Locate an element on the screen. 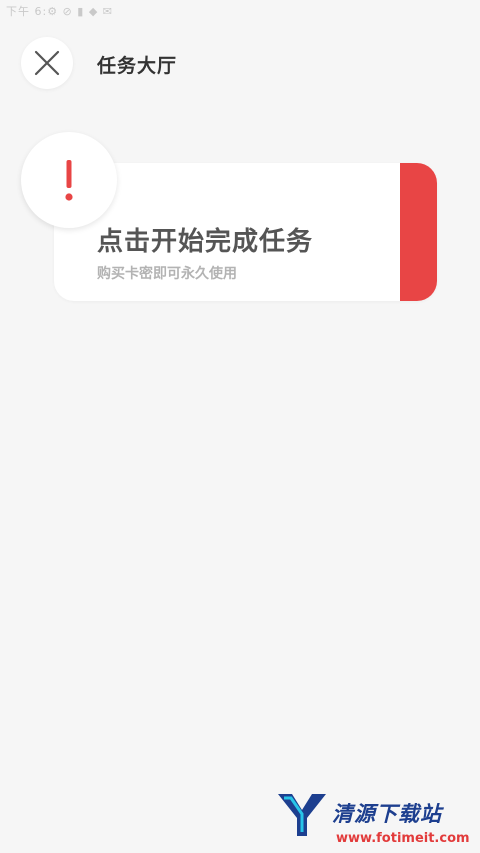  y-logo-icon is located at coordinates (302, 815).